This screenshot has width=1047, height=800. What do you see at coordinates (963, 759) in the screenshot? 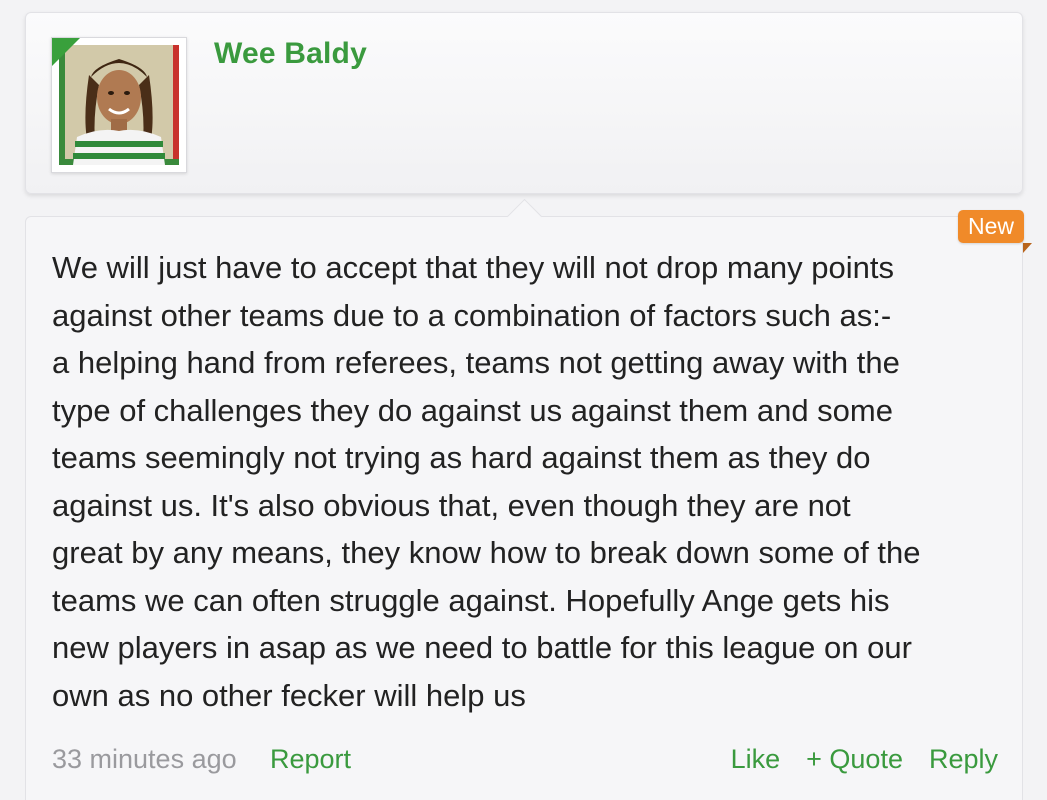
I see `reply-button: Reply` at bounding box center [963, 759].